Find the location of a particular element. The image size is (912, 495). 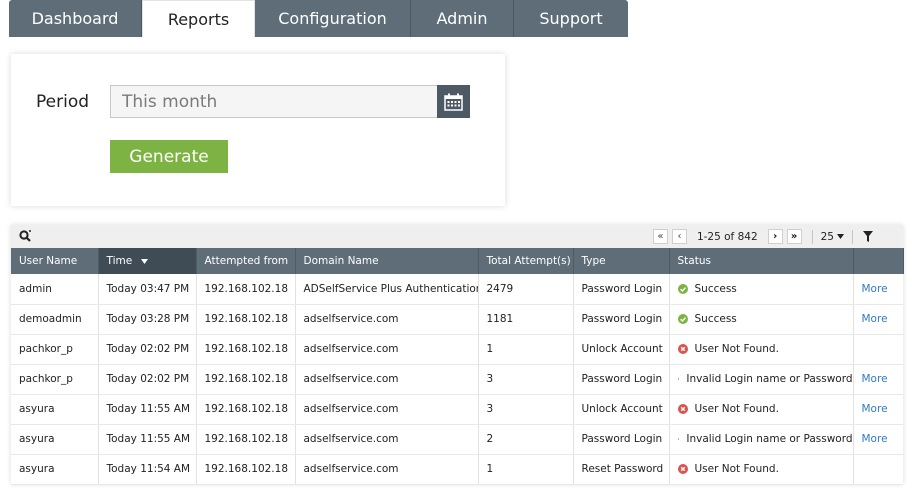

page-size-value: 25 is located at coordinates (827, 236).